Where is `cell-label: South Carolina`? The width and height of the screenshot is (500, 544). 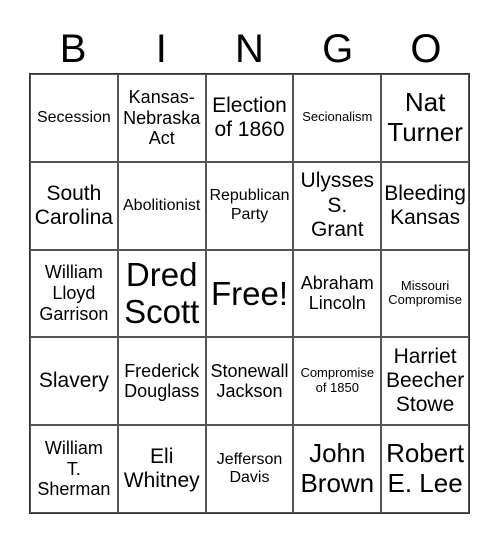 cell-label: South Carolina is located at coordinates (73, 205).